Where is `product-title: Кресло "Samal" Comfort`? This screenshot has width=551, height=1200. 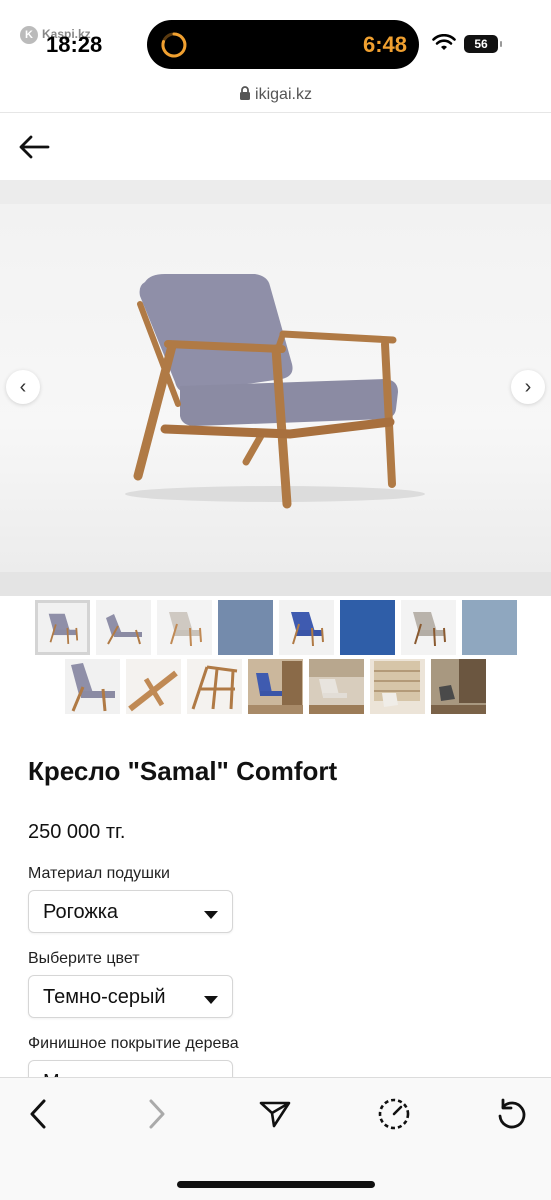 product-title: Кресло "Samal" Comfort is located at coordinates (183, 771).